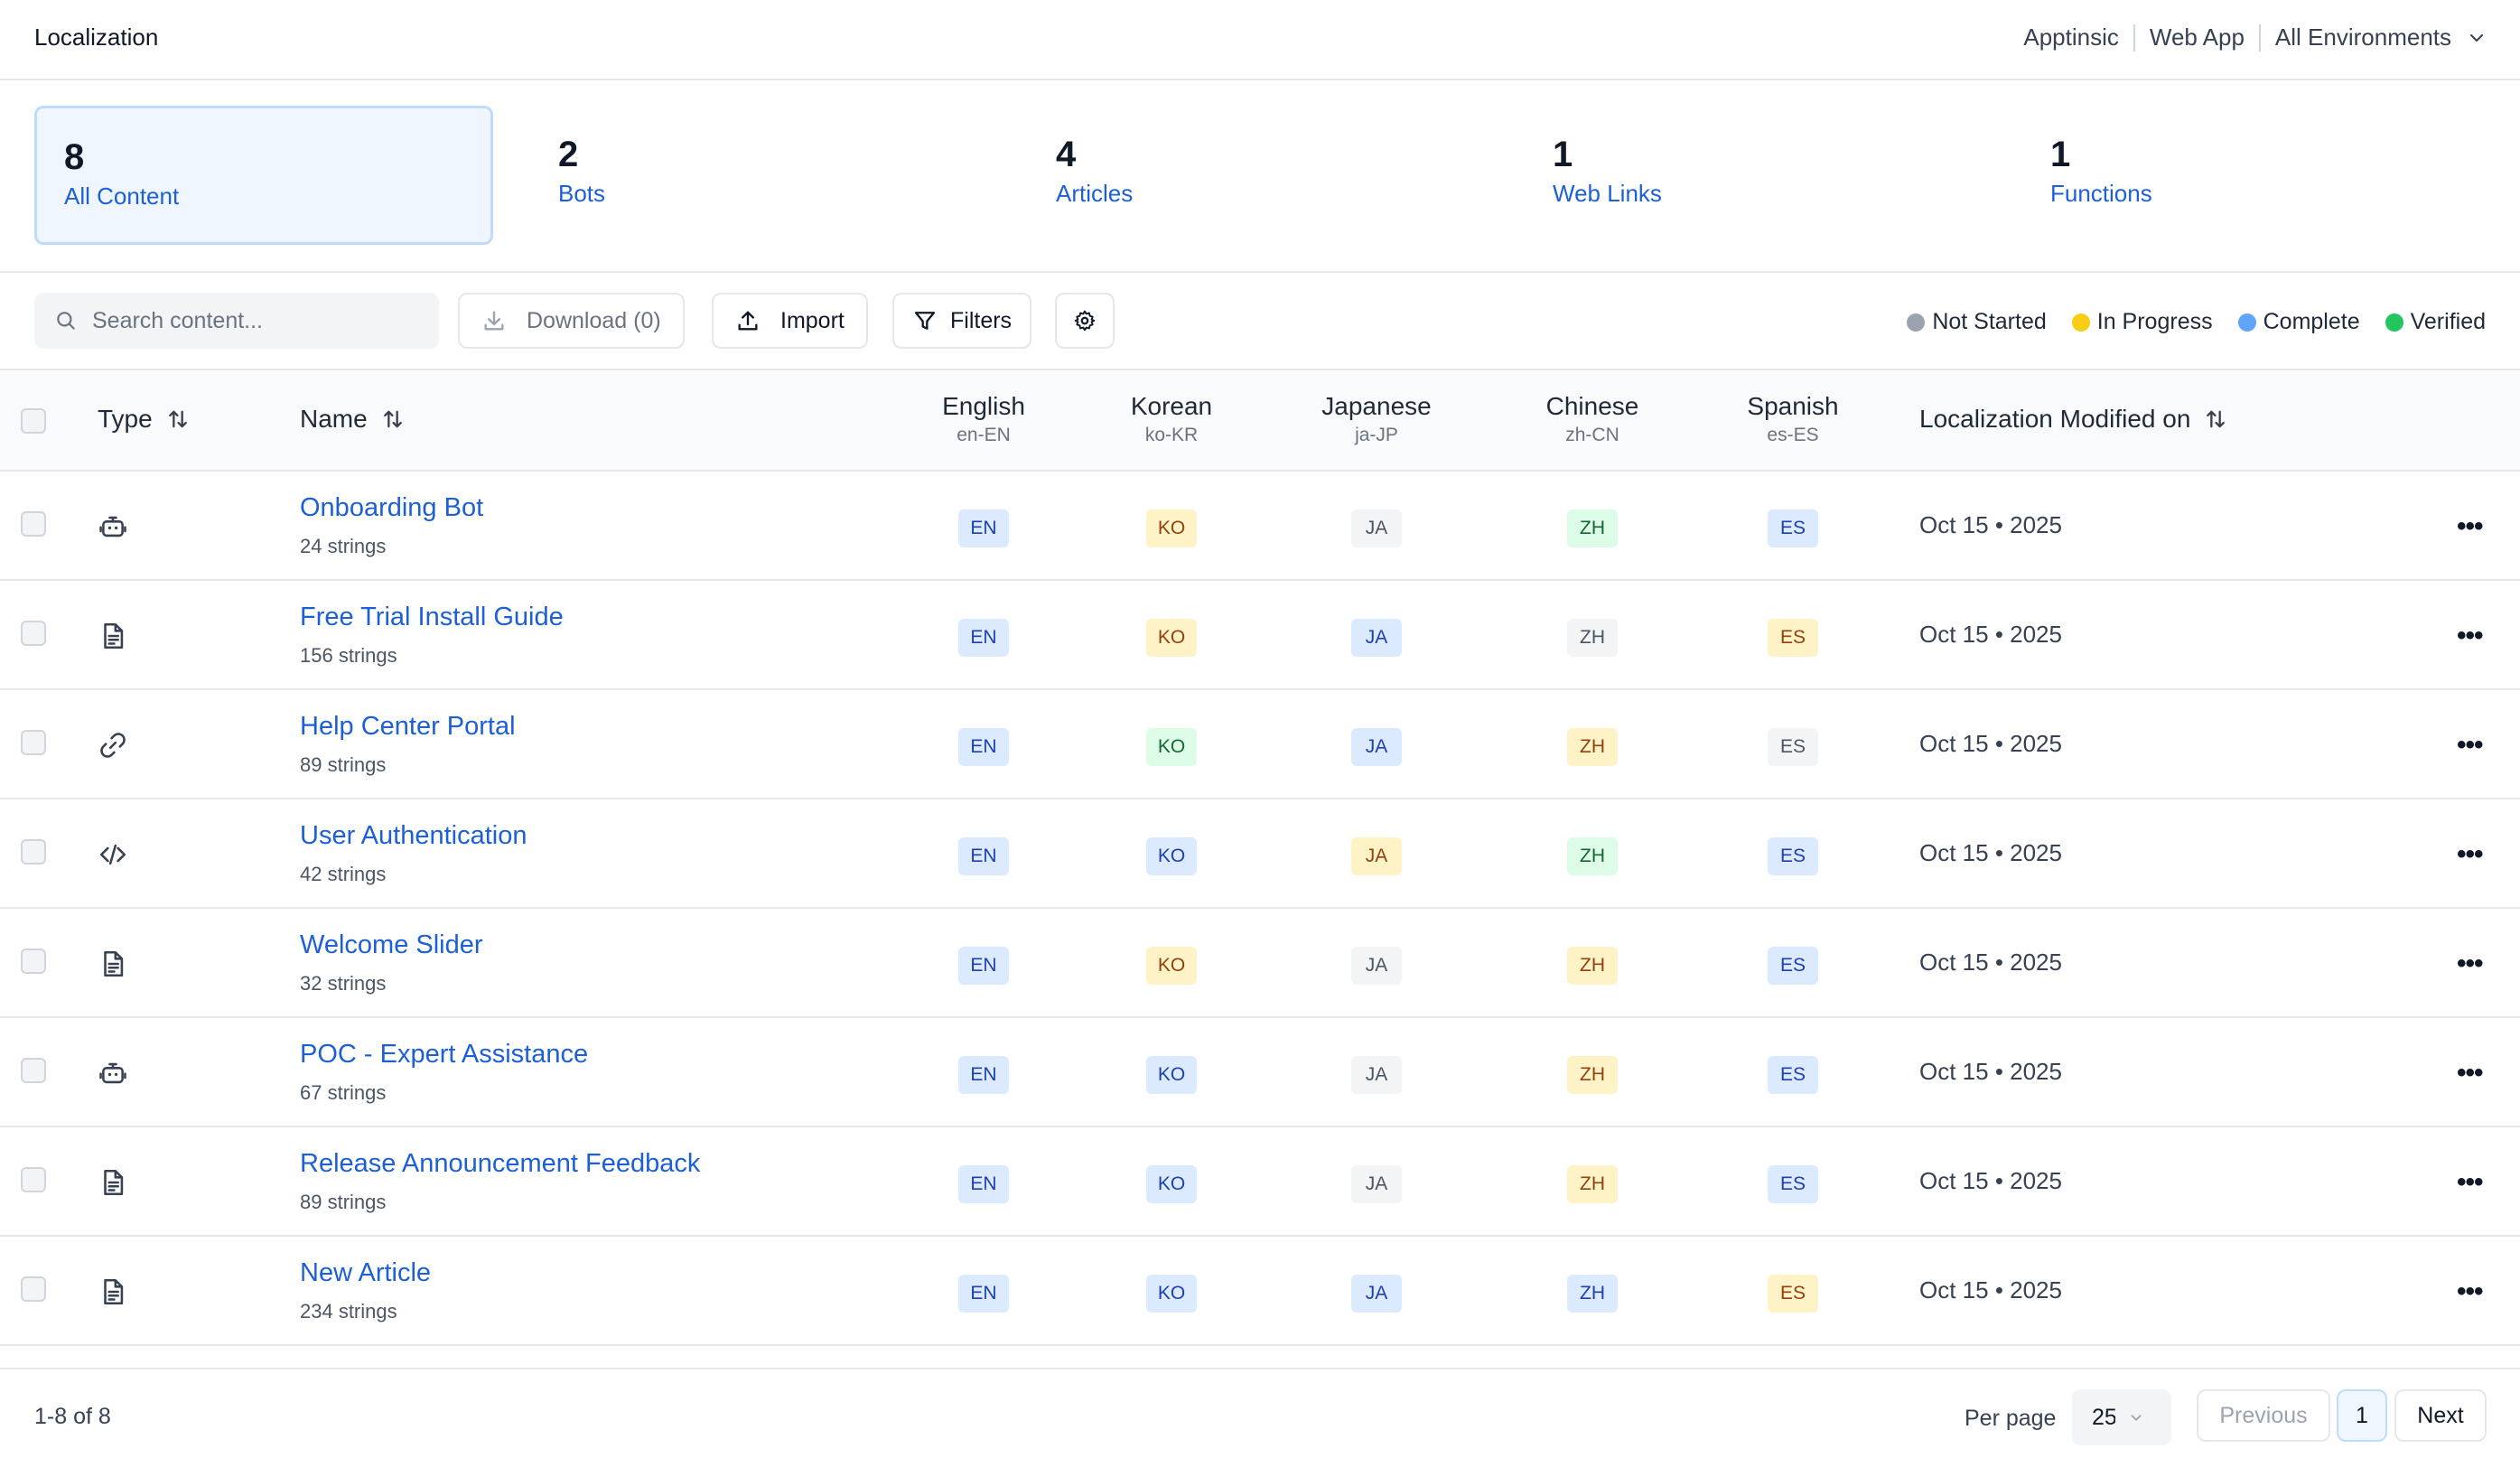  Describe the element at coordinates (2071, 37) in the screenshot. I see `org-name: Apptinsic` at that location.